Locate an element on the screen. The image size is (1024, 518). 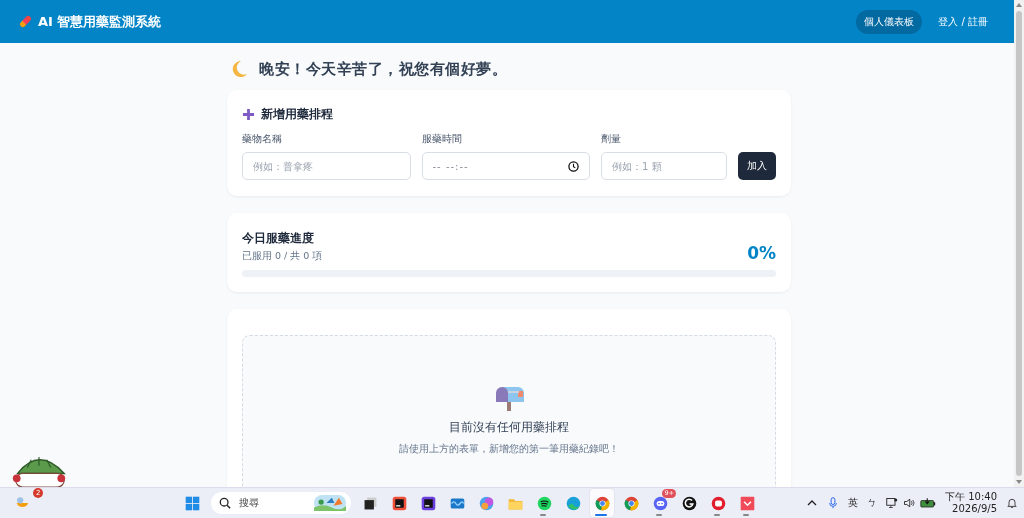
add-button: 加入 is located at coordinates (757, 166).